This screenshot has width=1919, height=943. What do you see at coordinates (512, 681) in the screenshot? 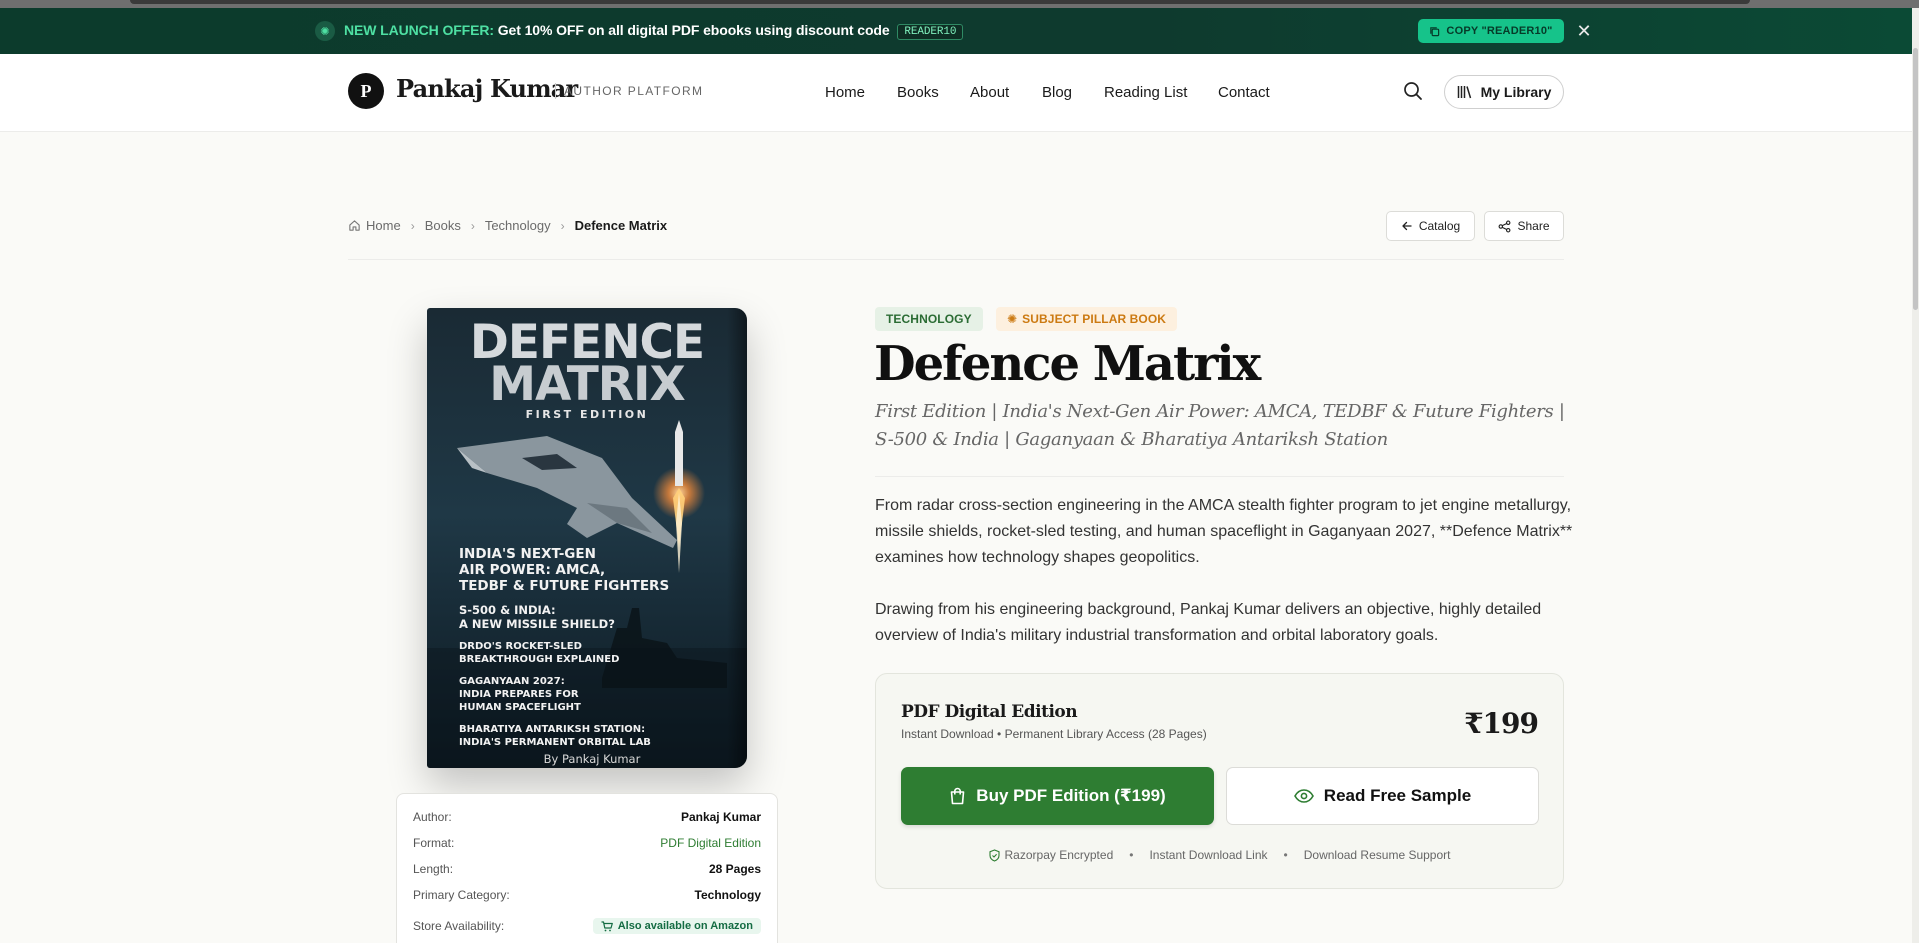
I see `cover-point-4-line1: GAGANYAAN 2027:` at bounding box center [512, 681].